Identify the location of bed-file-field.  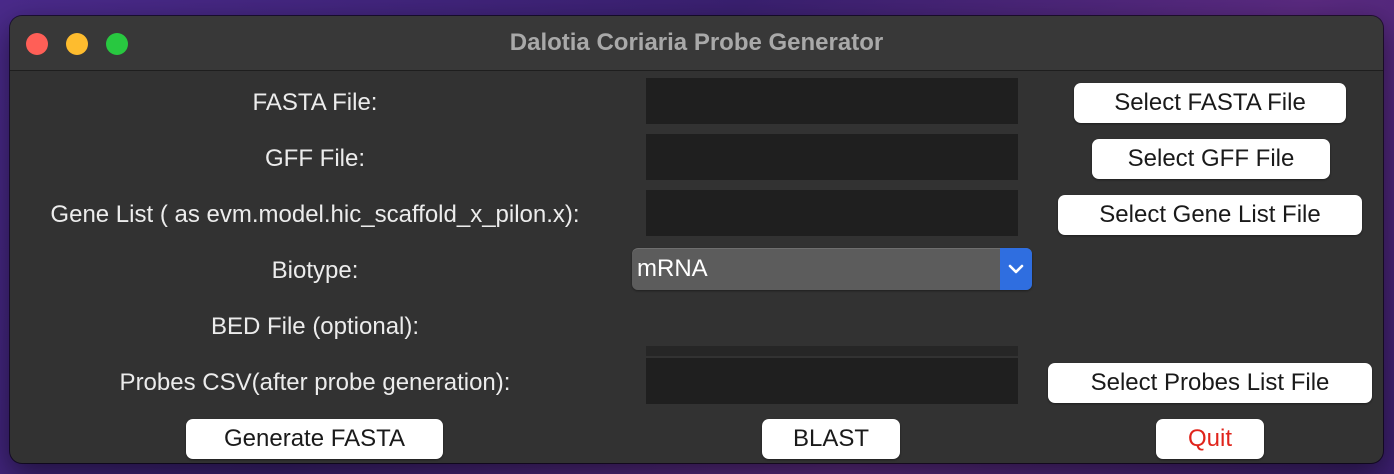
(832, 351).